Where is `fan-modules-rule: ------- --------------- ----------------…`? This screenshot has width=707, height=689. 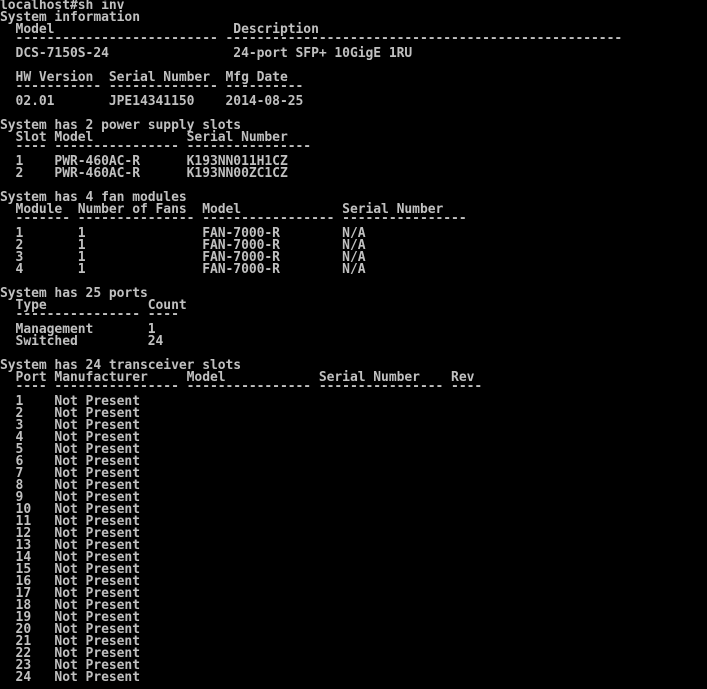
fan-modules-rule: ------- --------------- ----------------… is located at coordinates (233, 218).